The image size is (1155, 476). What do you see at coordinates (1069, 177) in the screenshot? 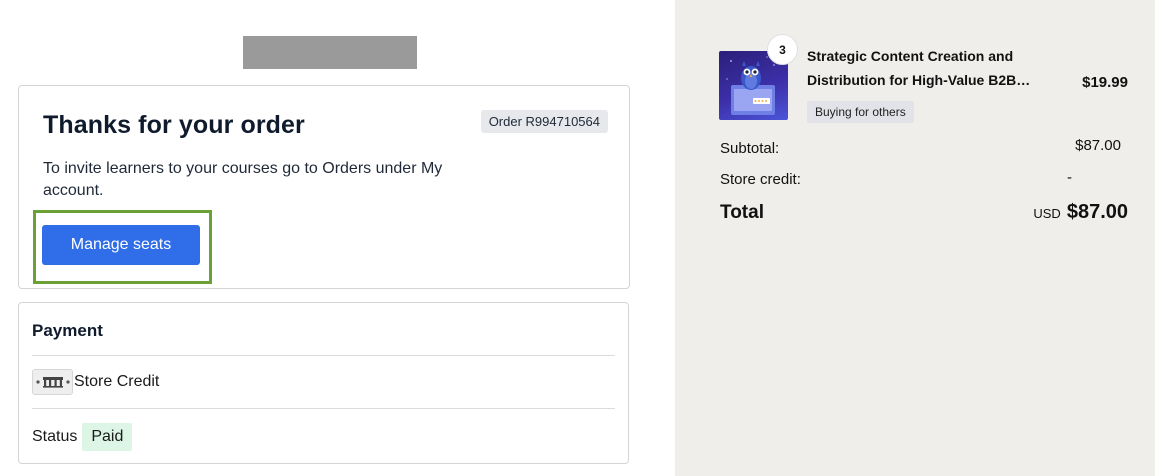
I see `store-credit-value: -` at bounding box center [1069, 177].